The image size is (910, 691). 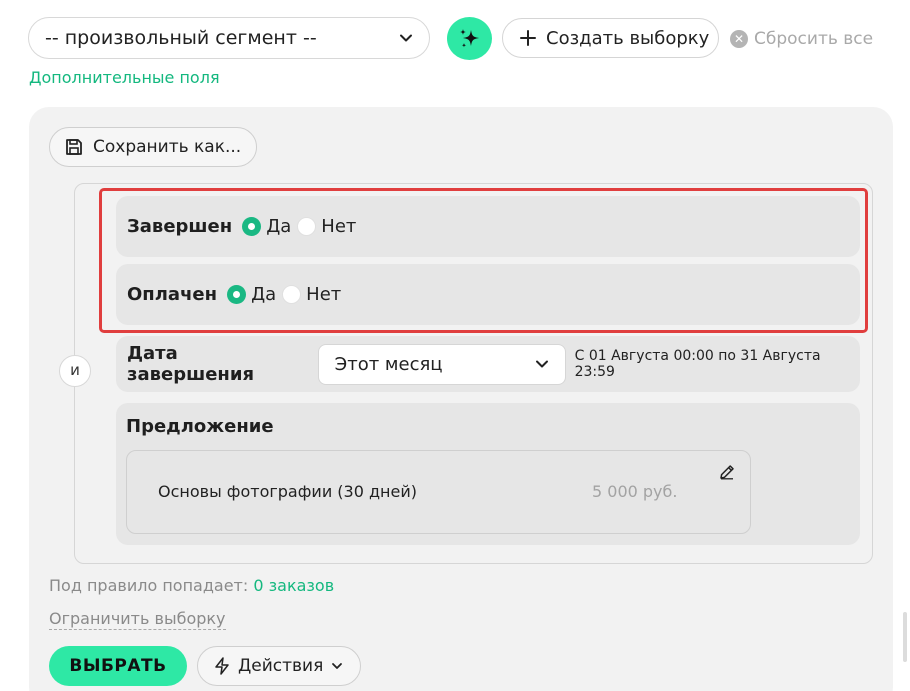 What do you see at coordinates (628, 38) in the screenshot?
I see `create-selection-label: Создать выборку` at bounding box center [628, 38].